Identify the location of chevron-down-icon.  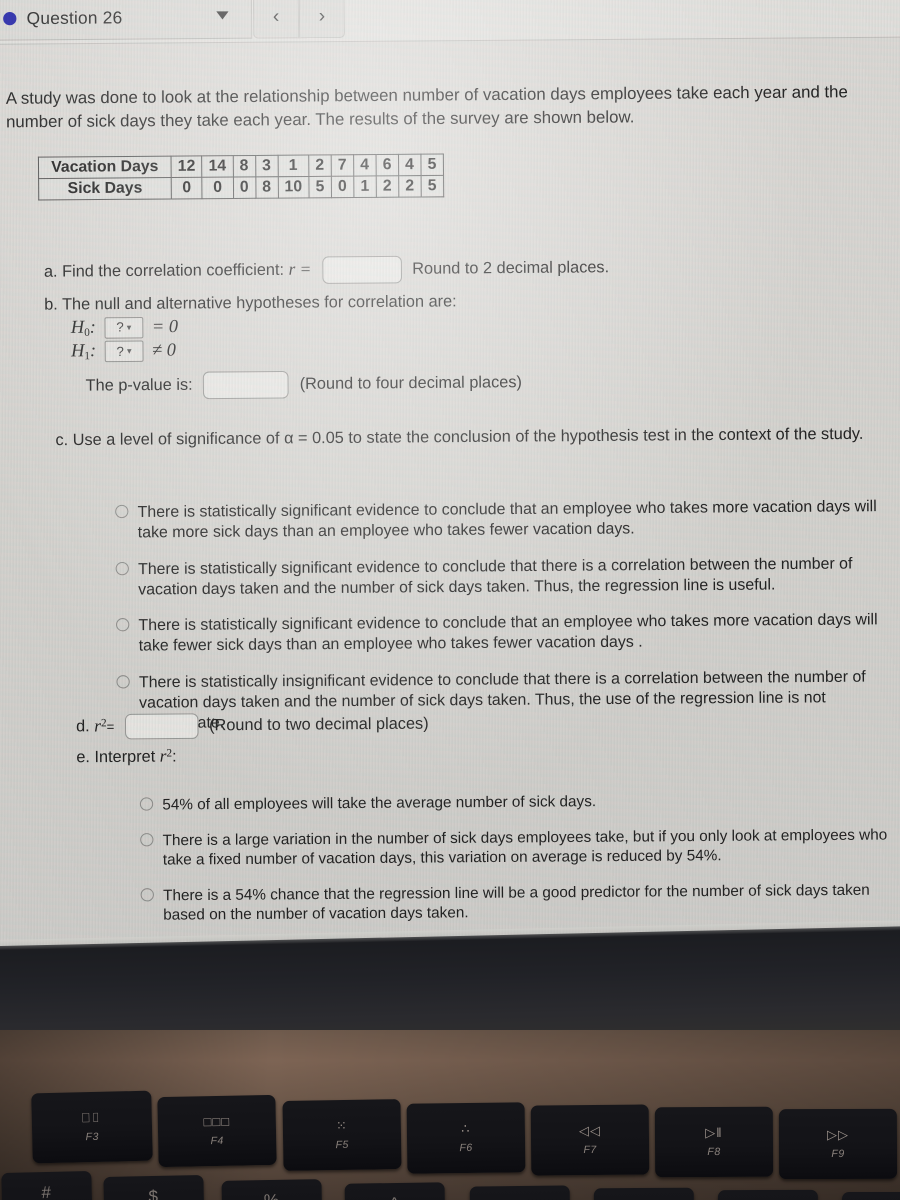
(222, 15).